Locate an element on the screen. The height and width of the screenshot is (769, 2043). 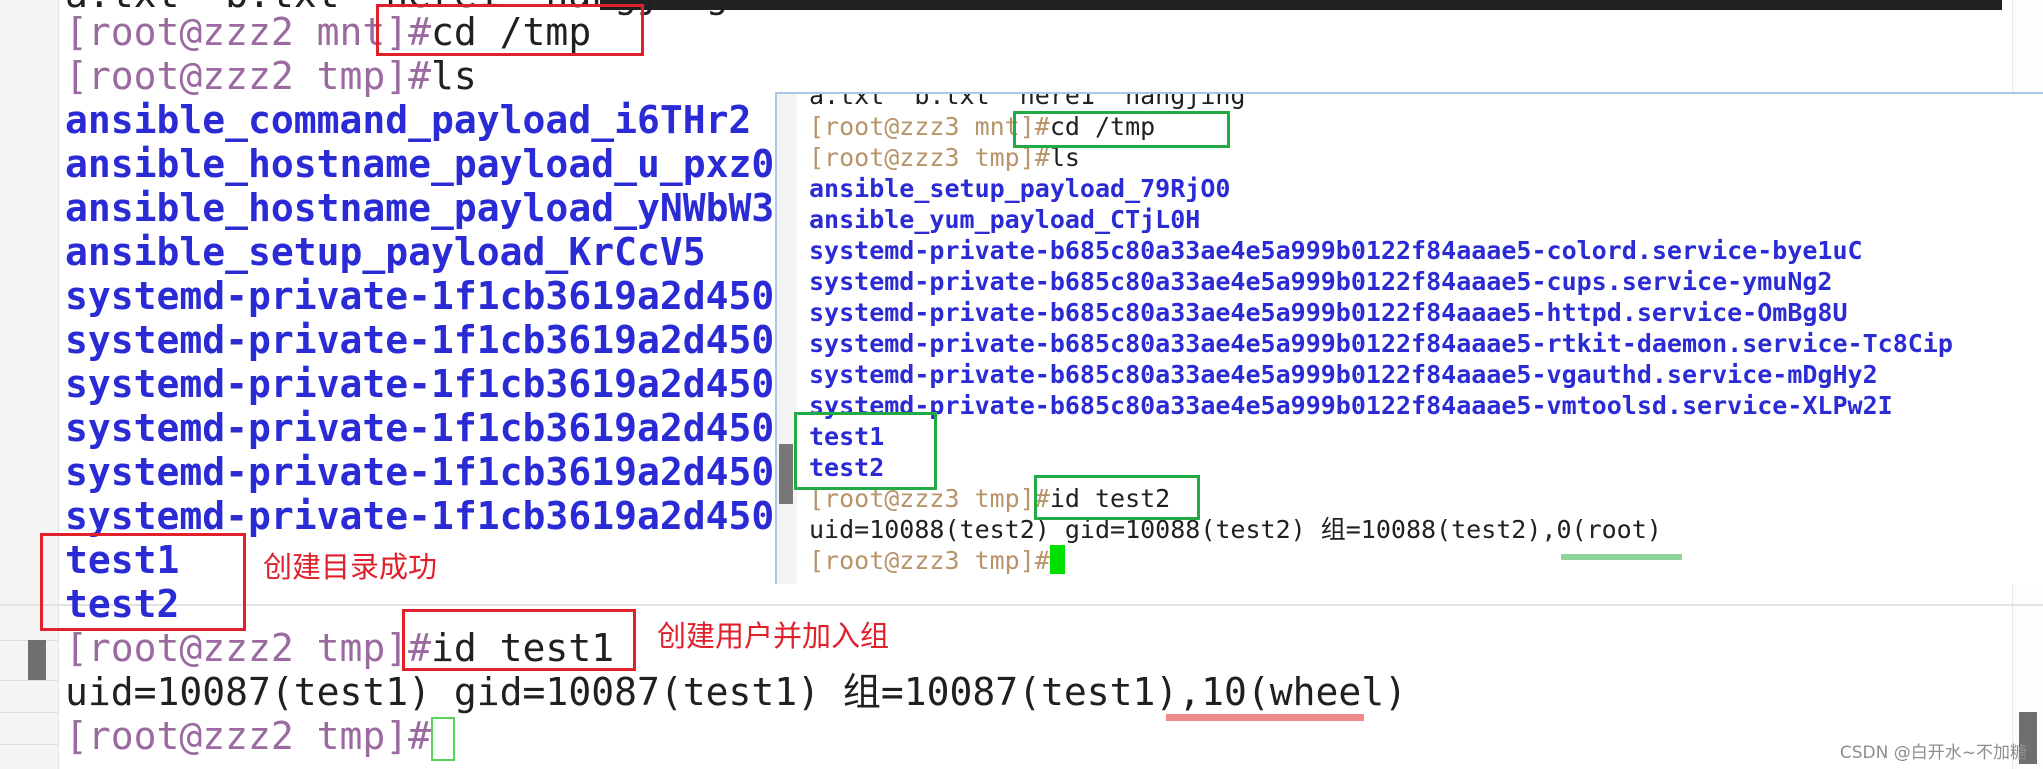
ls-entry: ansible_yum_payload_CTjL0H is located at coordinates (1005, 219).